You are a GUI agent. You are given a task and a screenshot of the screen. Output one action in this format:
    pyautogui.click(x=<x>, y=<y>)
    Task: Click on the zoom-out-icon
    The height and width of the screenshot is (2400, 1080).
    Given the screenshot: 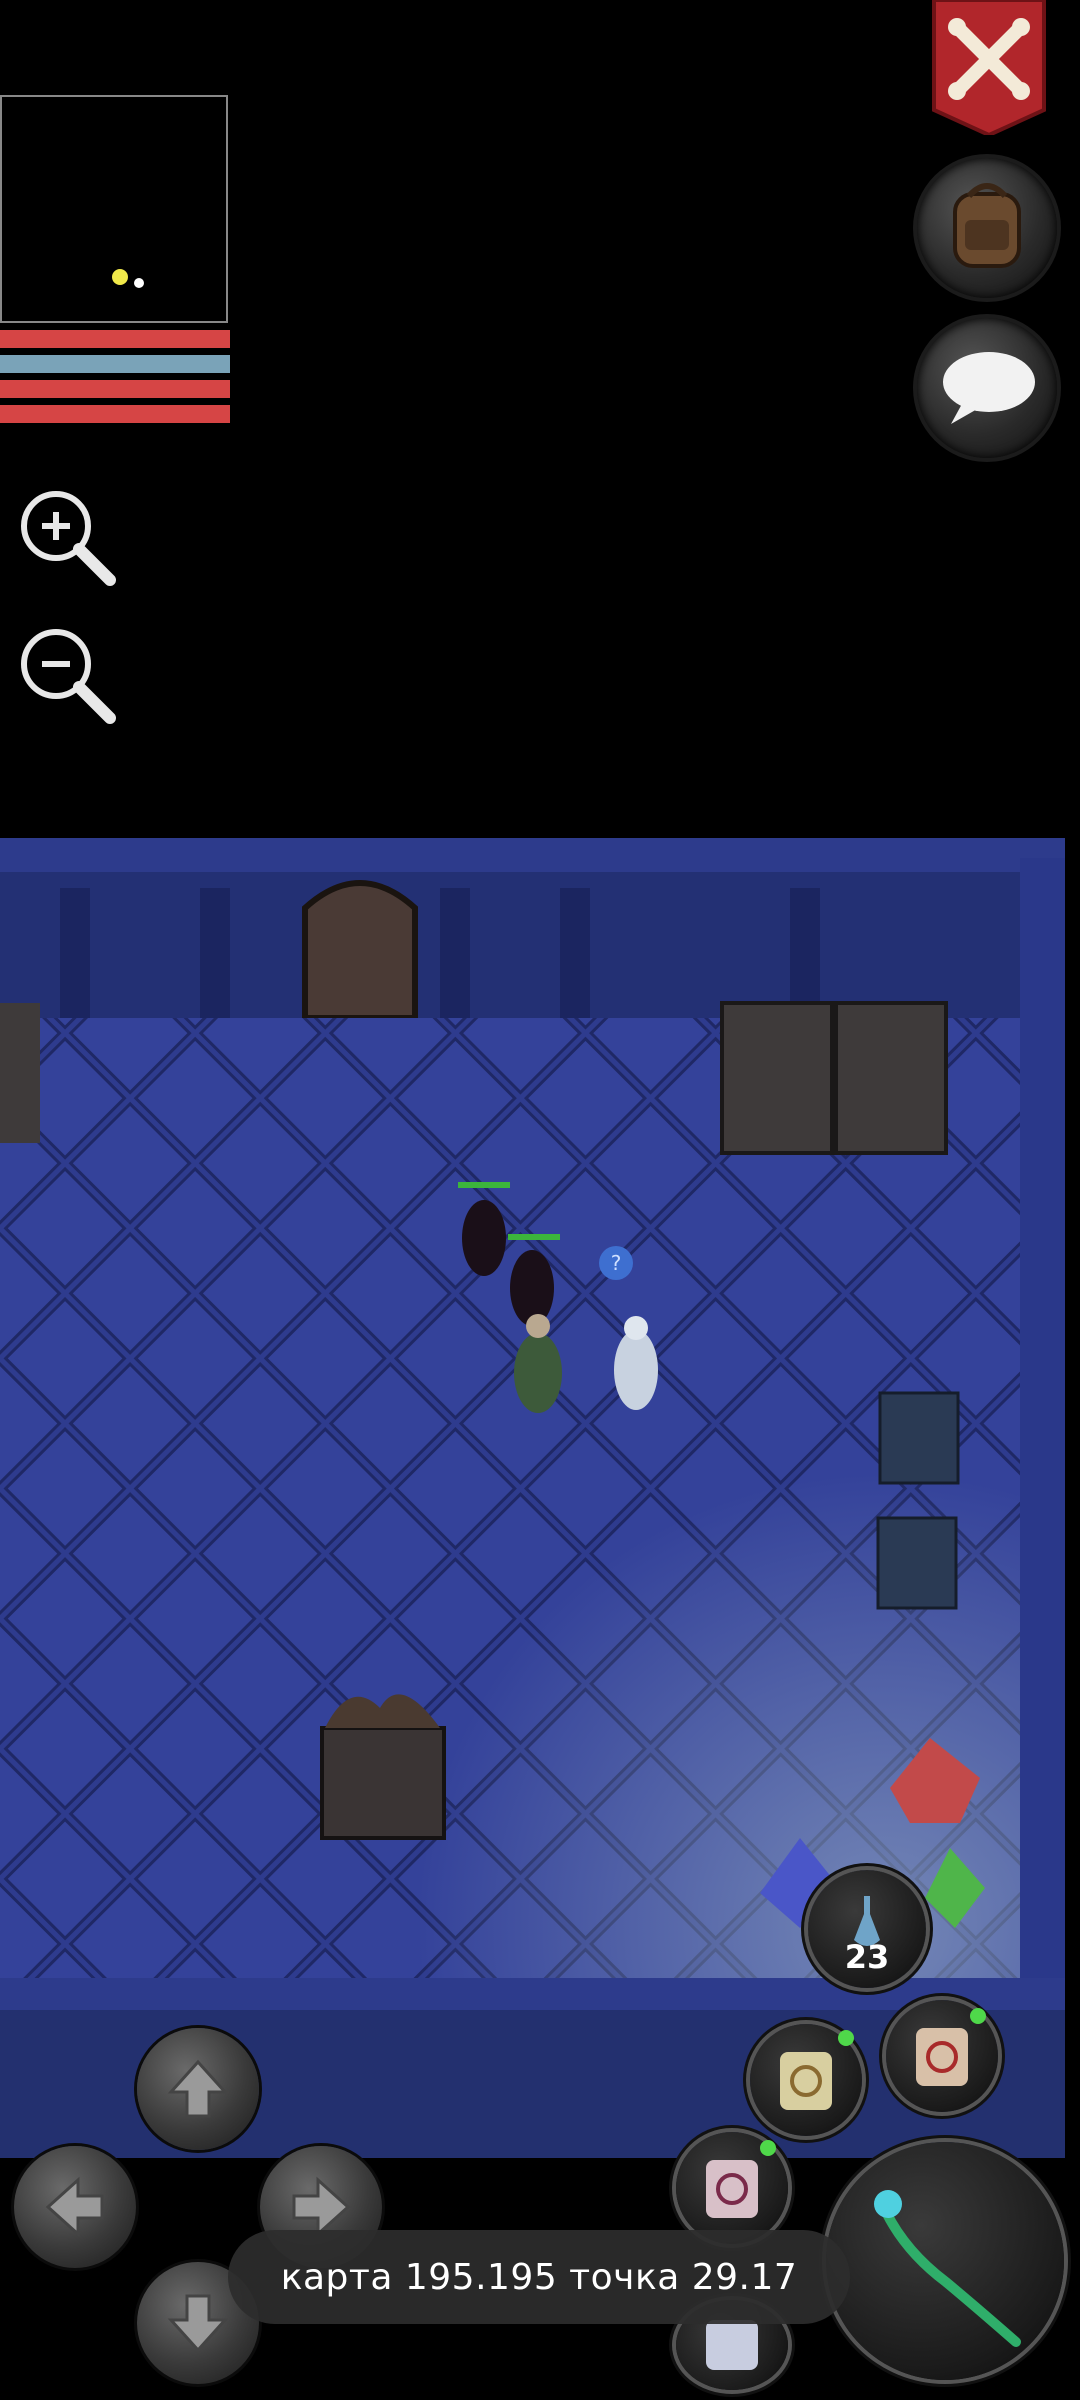 What is the action you would take?
    pyautogui.click(x=68, y=676)
    